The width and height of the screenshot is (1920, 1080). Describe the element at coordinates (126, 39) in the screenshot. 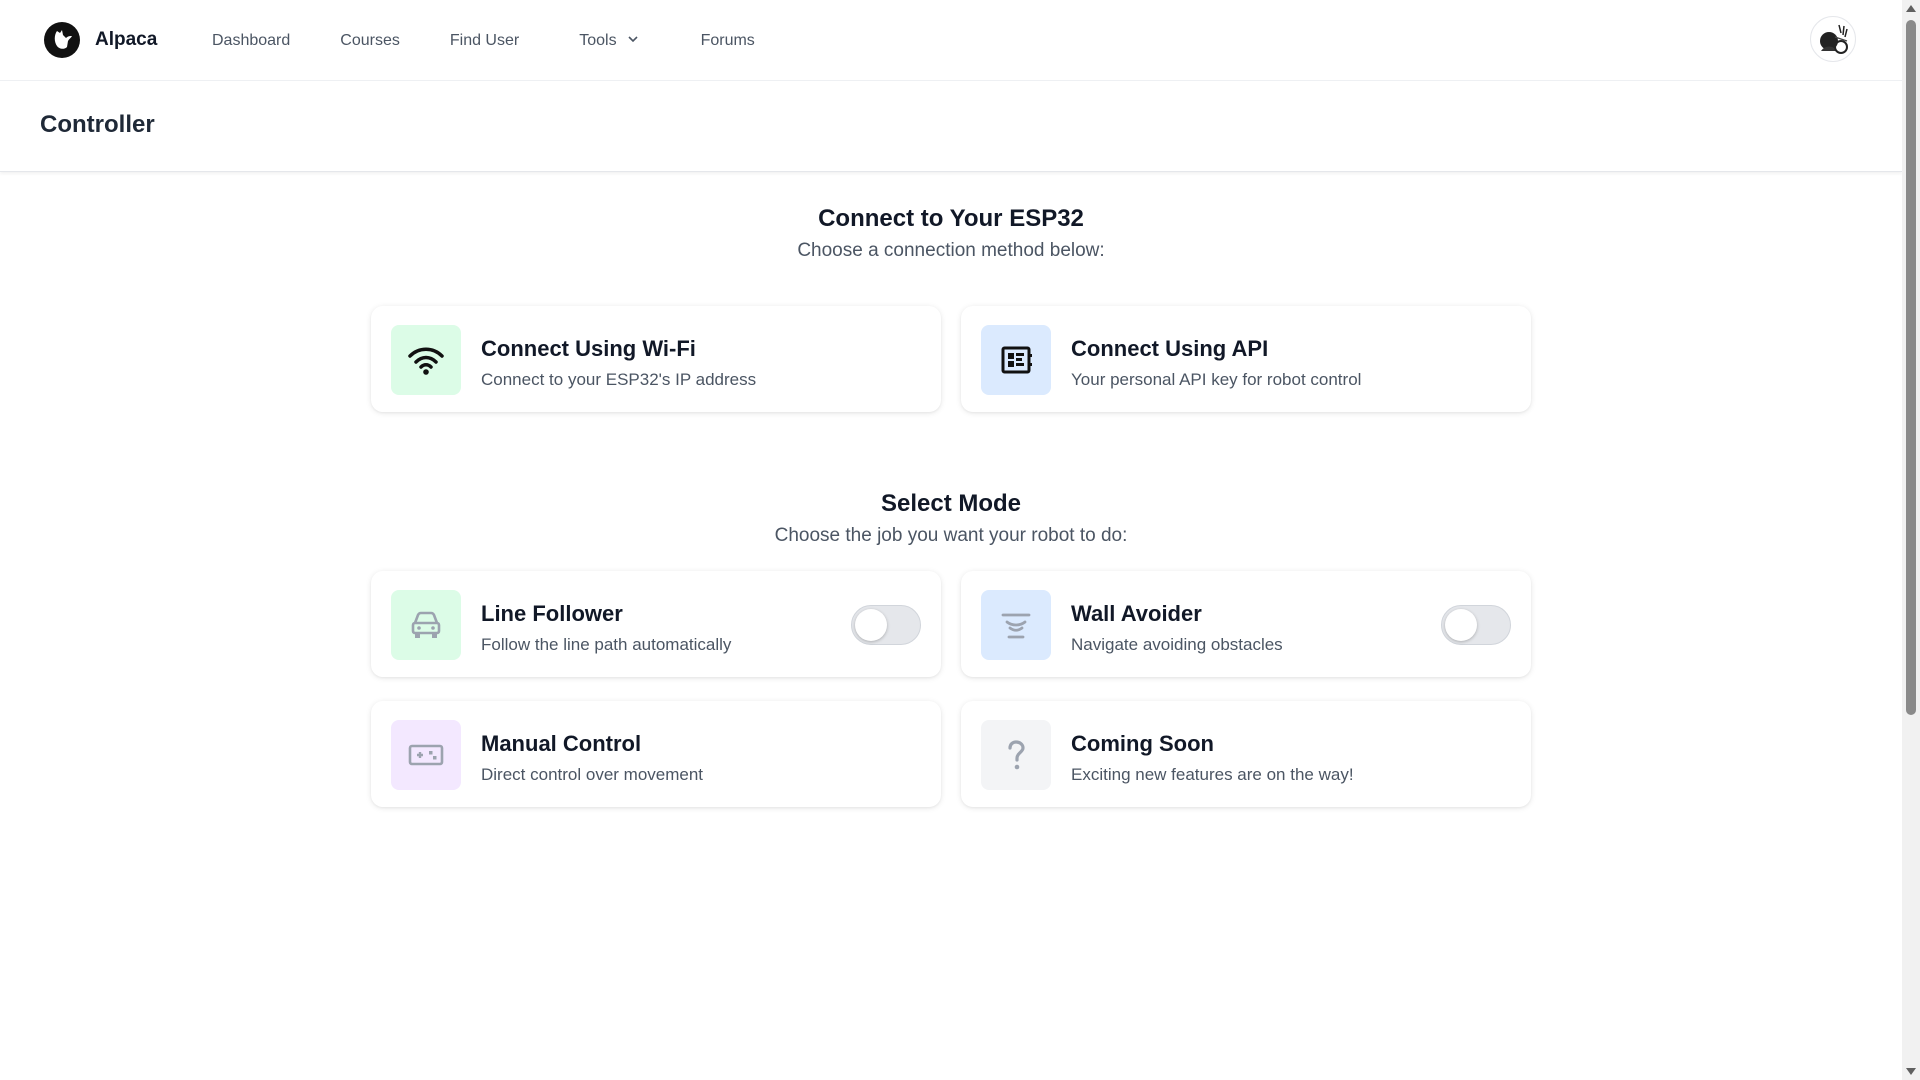

I see `brand-name: Alpaca` at that location.